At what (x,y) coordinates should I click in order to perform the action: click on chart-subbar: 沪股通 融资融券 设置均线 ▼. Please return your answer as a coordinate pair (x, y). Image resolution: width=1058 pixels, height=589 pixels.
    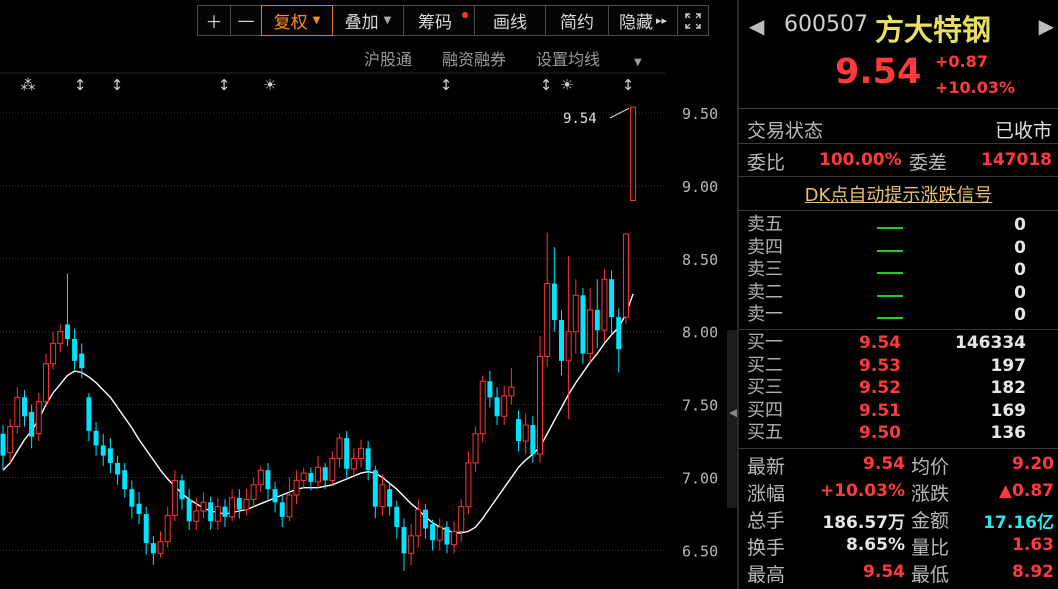
    Looking at the image, I should click on (533, 58).